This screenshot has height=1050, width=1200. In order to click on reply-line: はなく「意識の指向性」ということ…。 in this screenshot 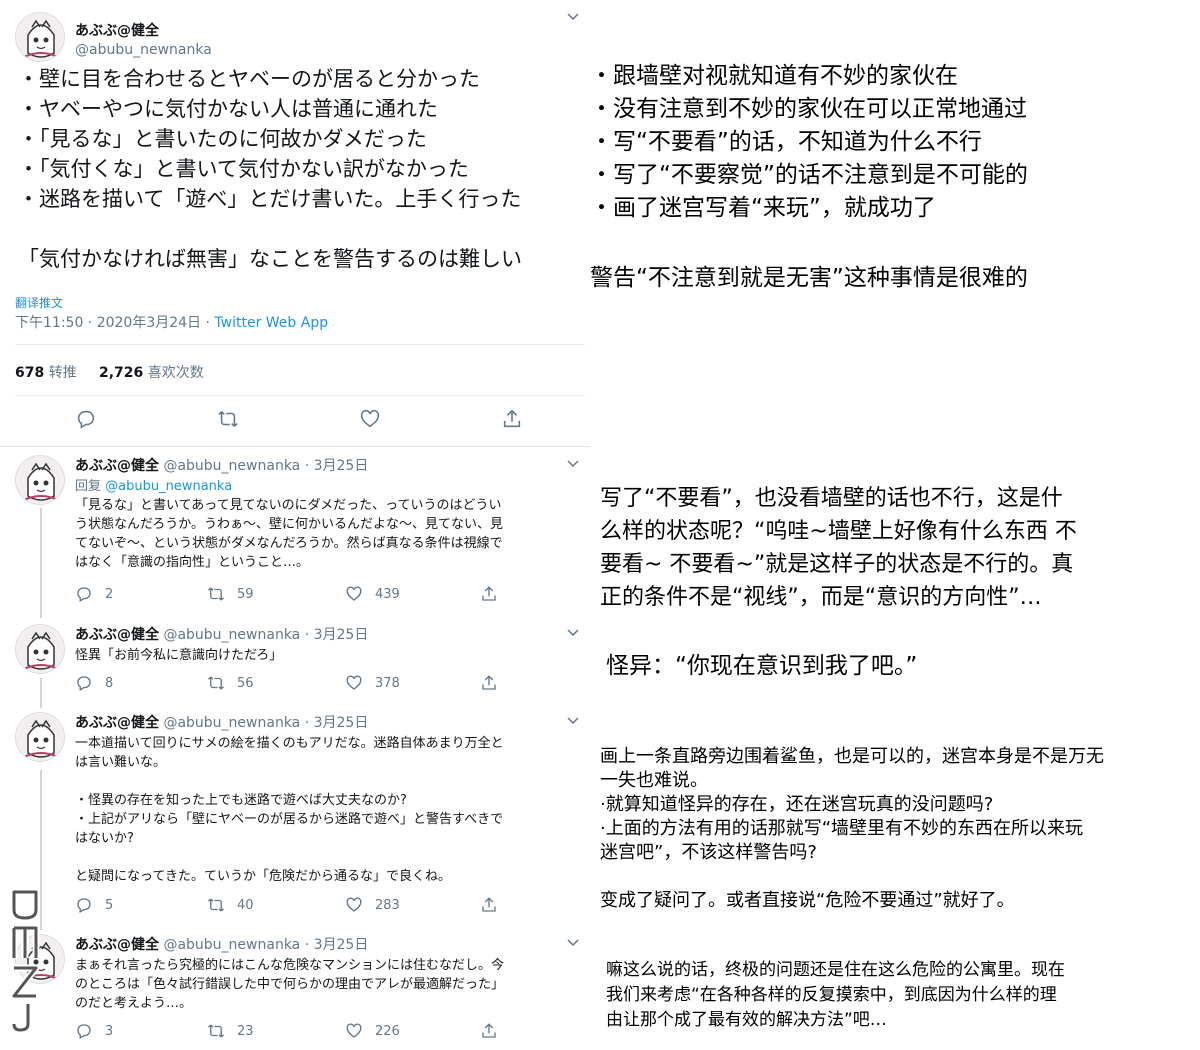, I will do `click(192, 562)`.